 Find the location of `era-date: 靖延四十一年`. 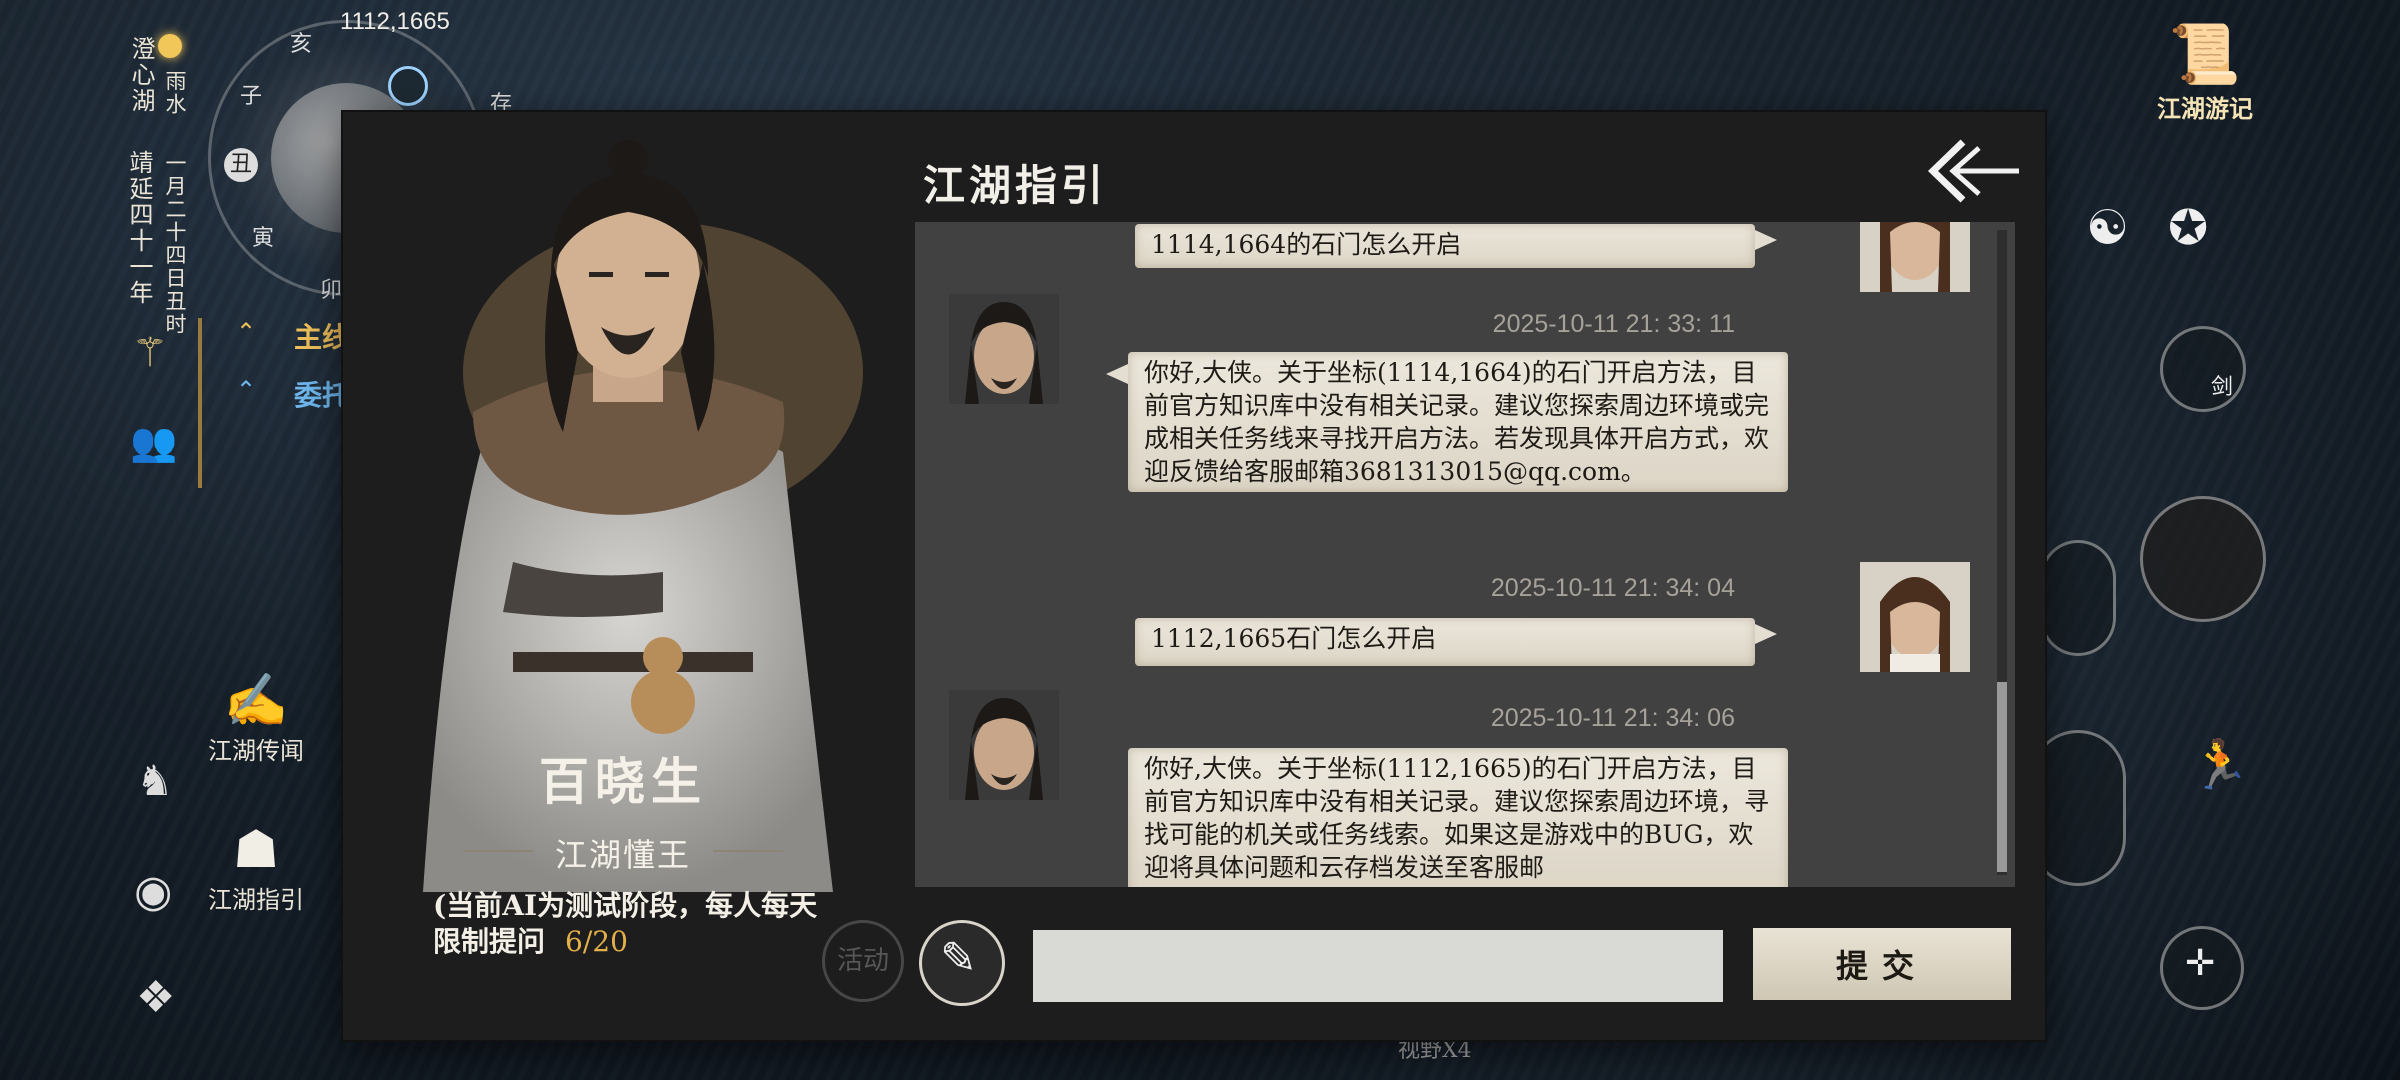

era-date: 靖延四十一年 is located at coordinates (139, 228).